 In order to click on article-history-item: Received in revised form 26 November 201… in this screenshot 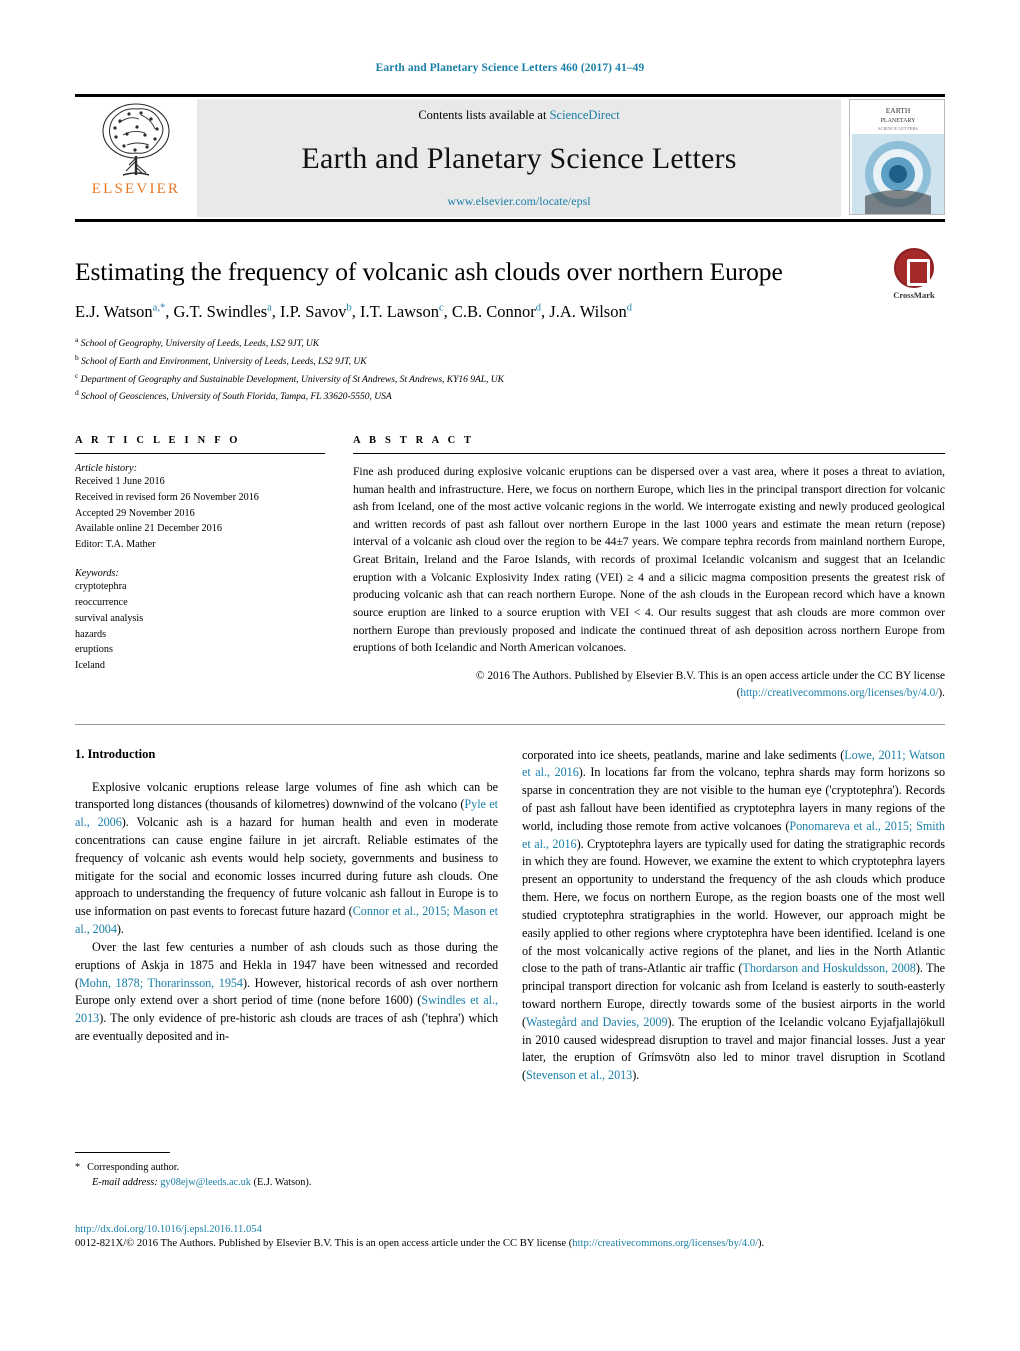, I will do `click(167, 497)`.